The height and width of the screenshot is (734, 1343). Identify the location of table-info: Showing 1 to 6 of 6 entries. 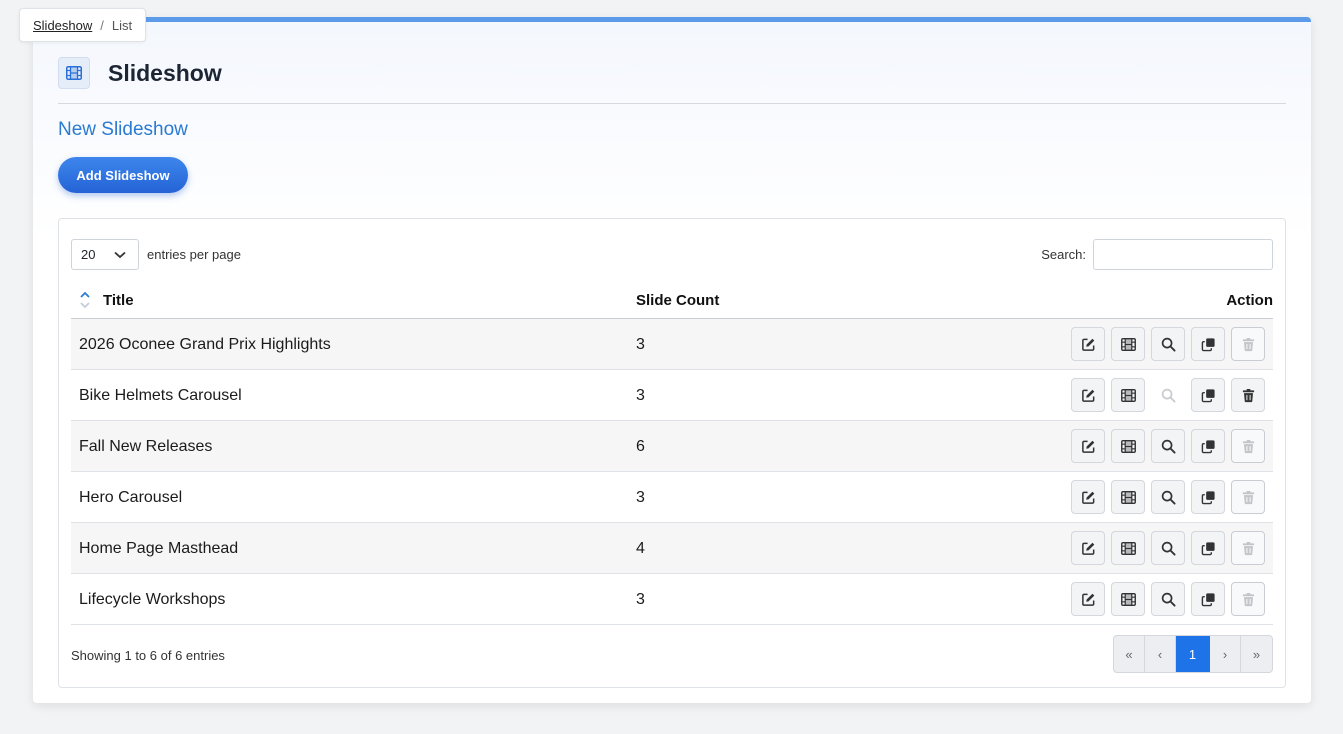
(148, 655).